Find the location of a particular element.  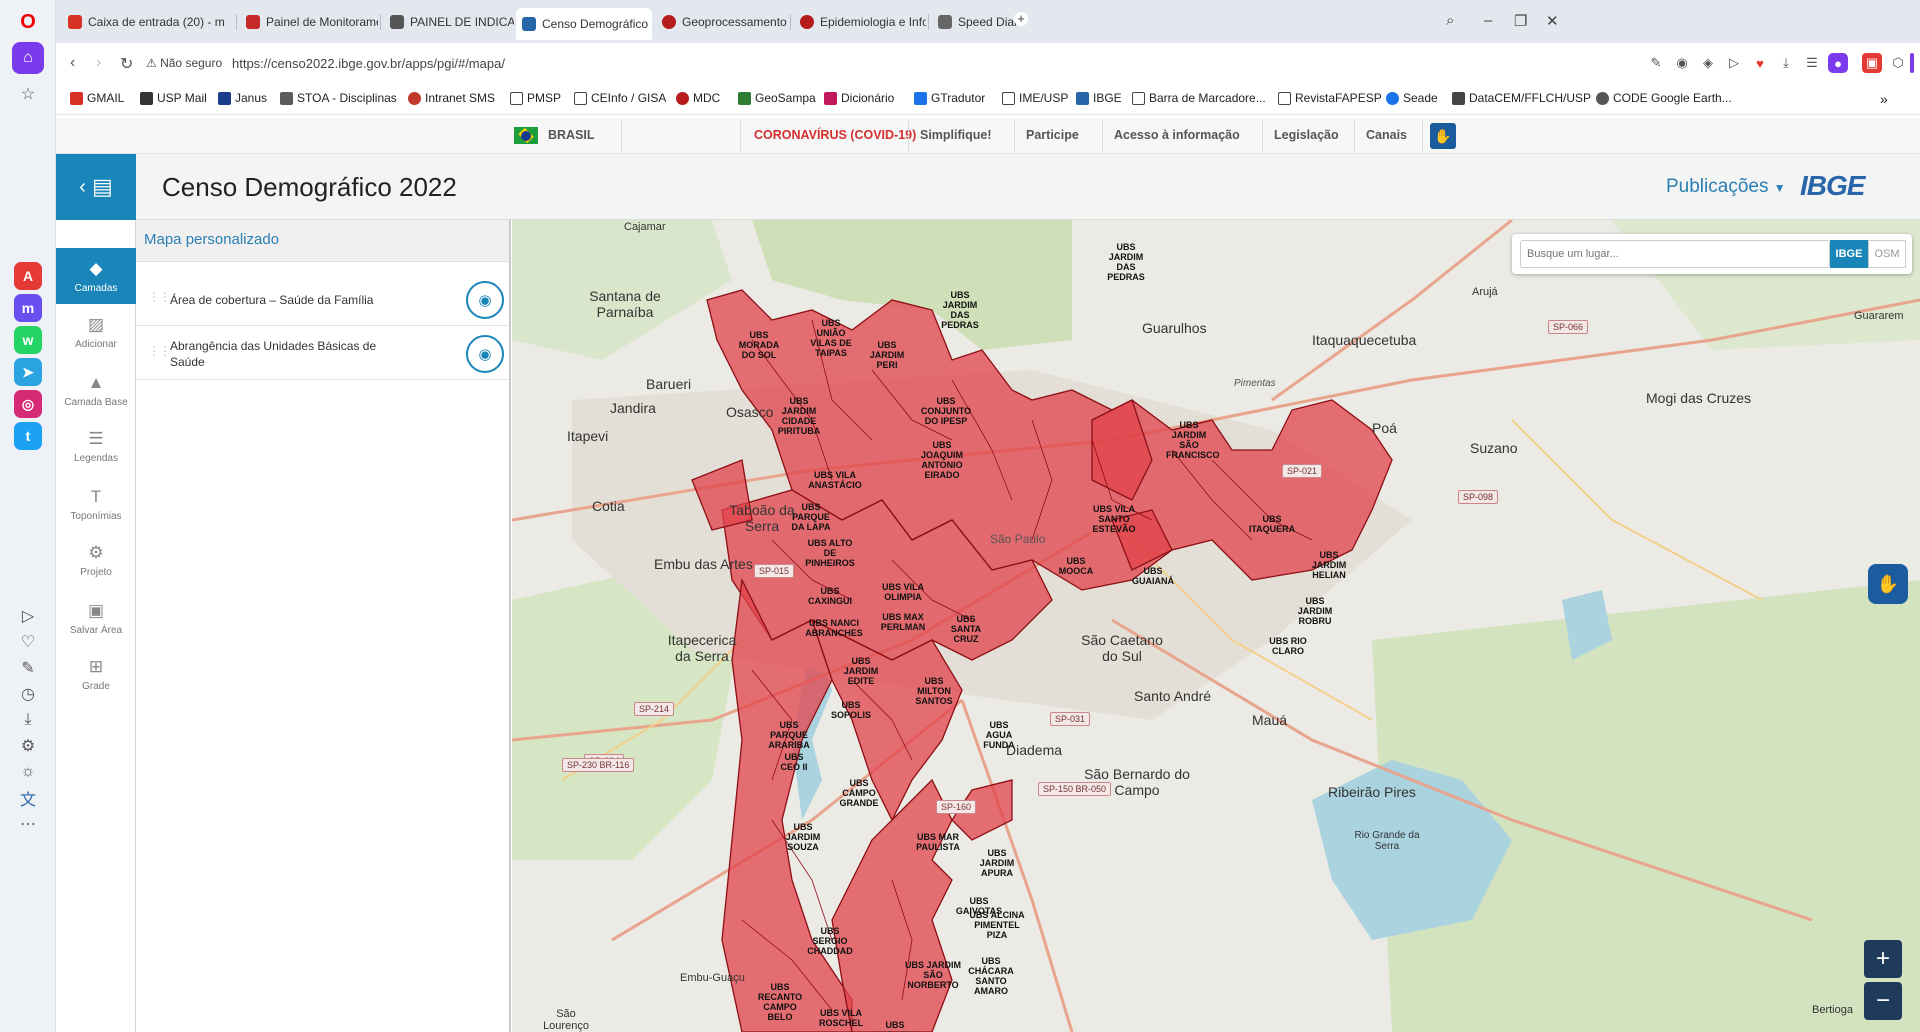

forward-icon: › is located at coordinates (98, 63).